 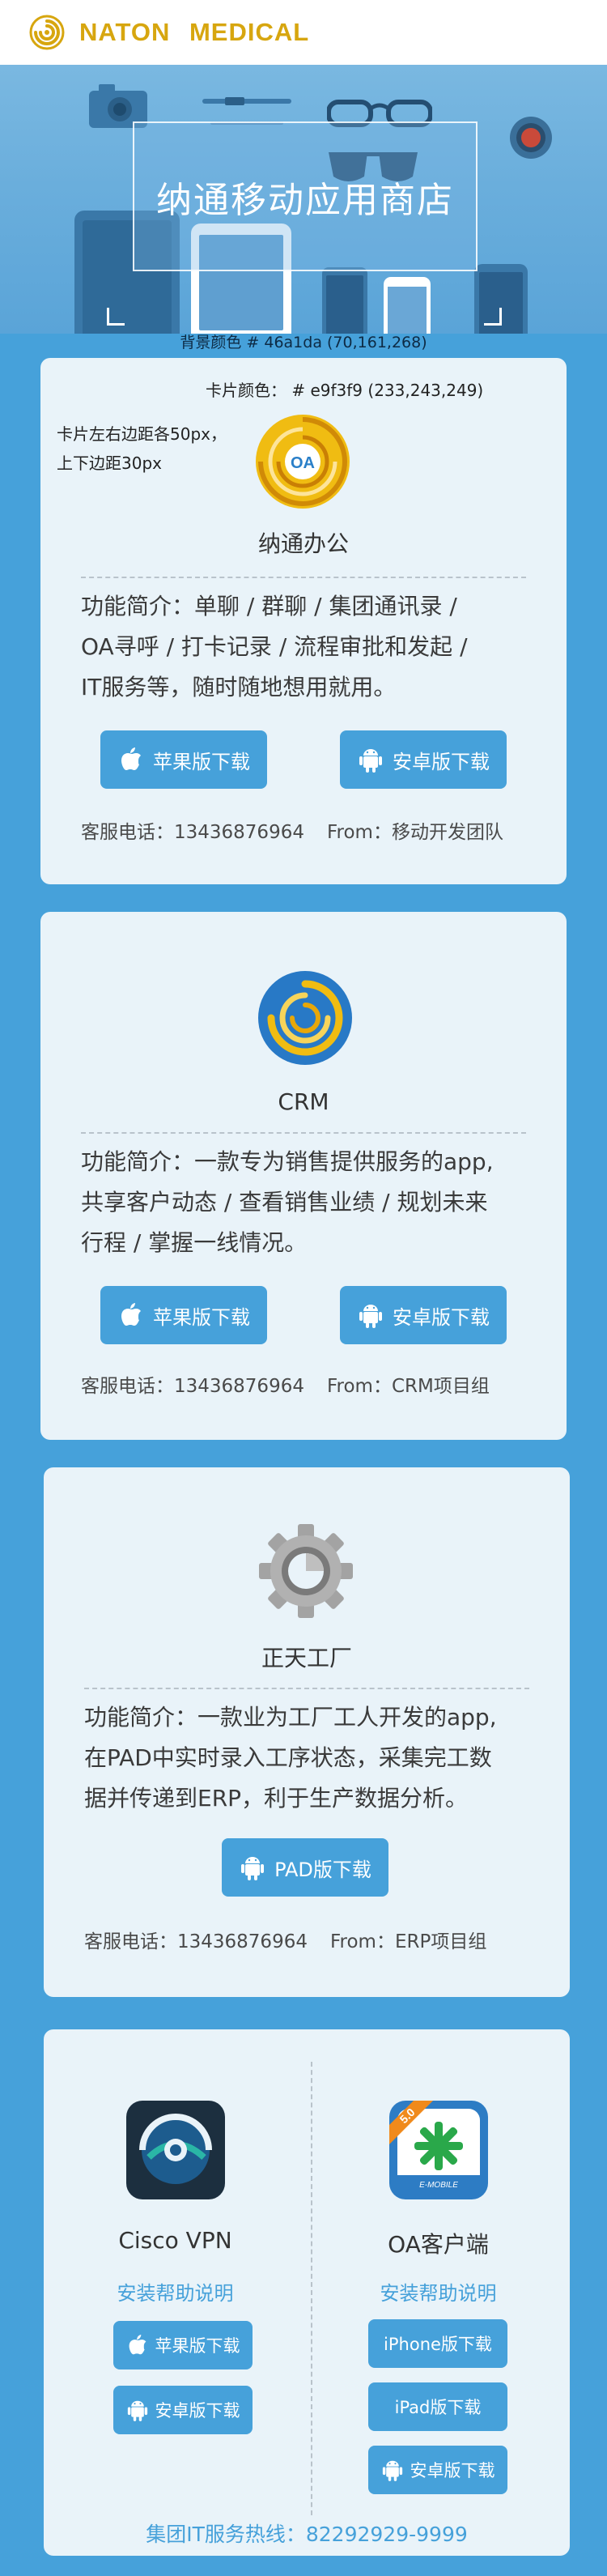 What do you see at coordinates (306, 1658) in the screenshot?
I see `app-title: 正天工厂` at bounding box center [306, 1658].